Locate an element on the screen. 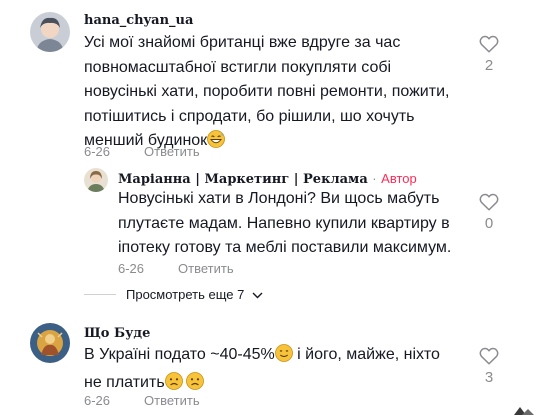 Image resolution: width=537 pixels, height=420 pixels. smiling-face-emoji is located at coordinates (283, 357).